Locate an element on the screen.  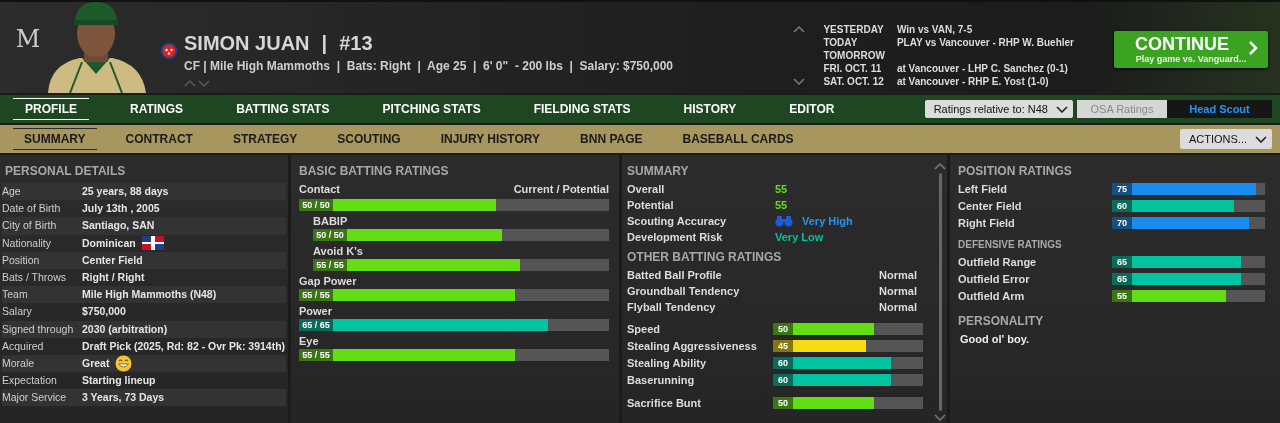
player-name: SIMON JUAN is located at coordinates (247, 43).